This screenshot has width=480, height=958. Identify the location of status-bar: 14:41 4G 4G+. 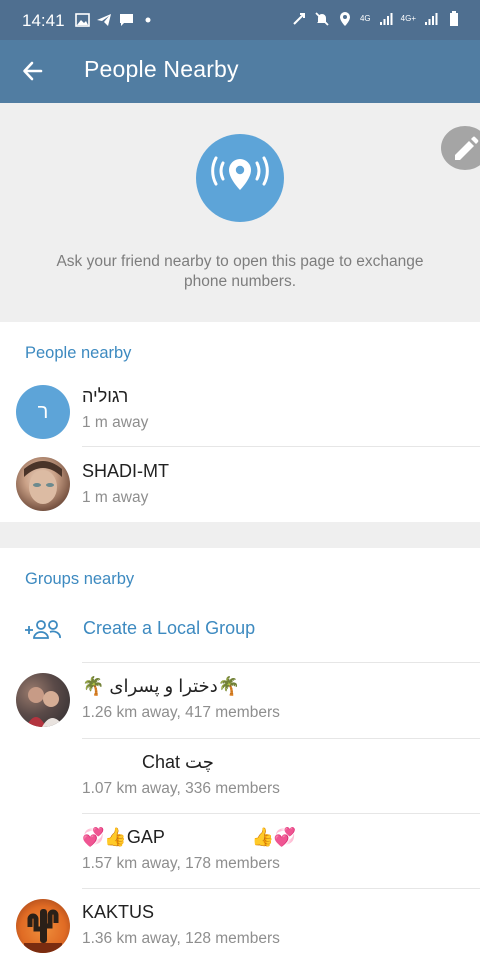
(240, 20).